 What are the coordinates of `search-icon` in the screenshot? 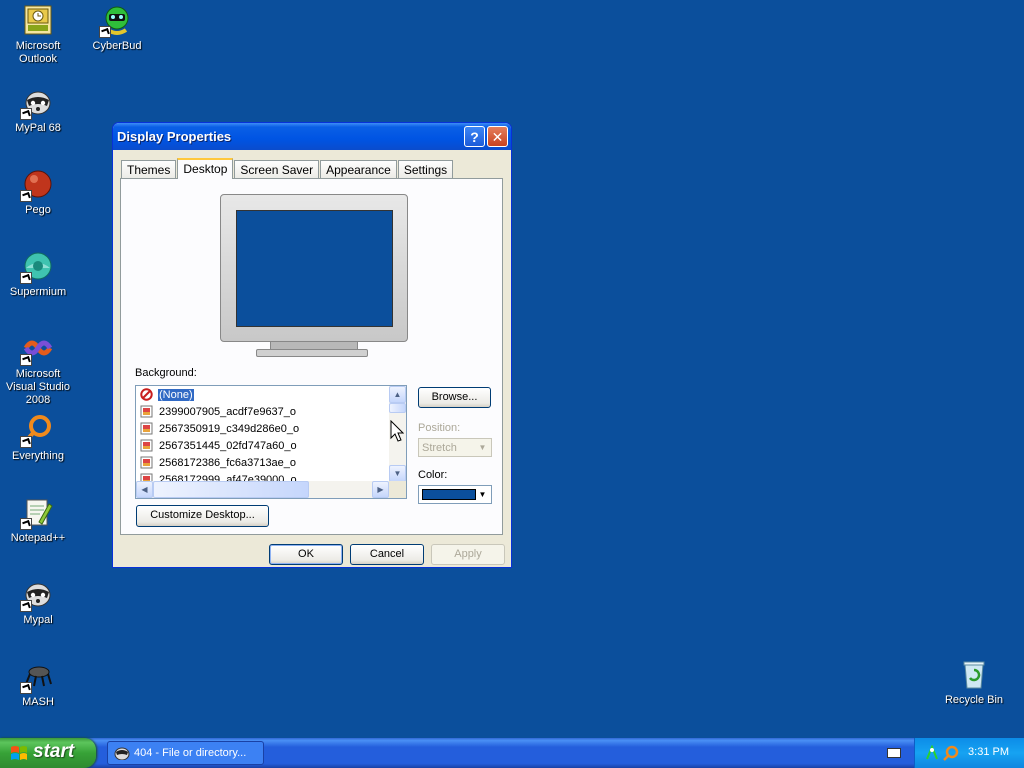 It's located at (951, 753).